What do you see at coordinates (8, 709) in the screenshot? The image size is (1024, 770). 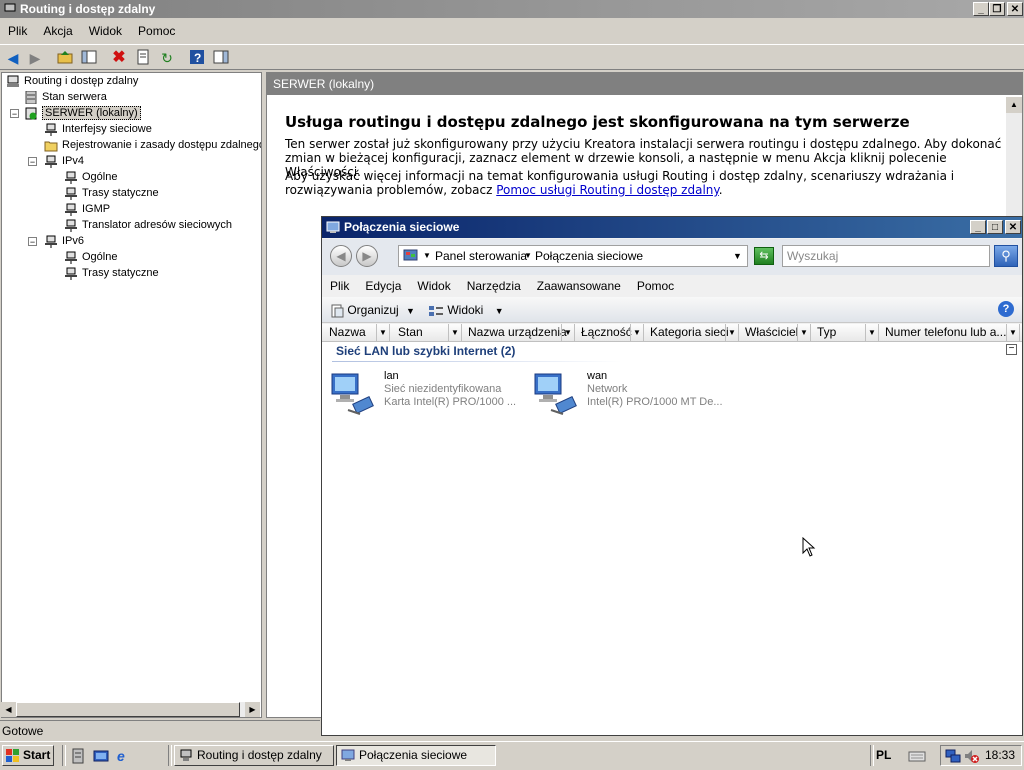 I see `scroll-left-icon: ◀` at bounding box center [8, 709].